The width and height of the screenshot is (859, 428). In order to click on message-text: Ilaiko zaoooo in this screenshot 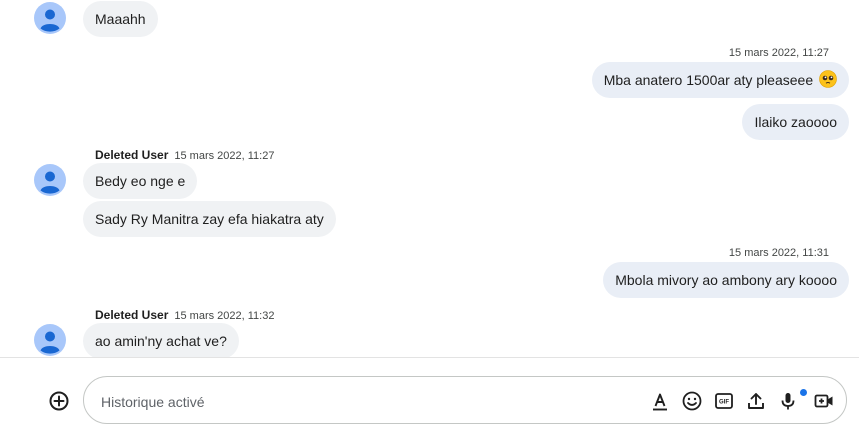, I will do `click(795, 122)`.